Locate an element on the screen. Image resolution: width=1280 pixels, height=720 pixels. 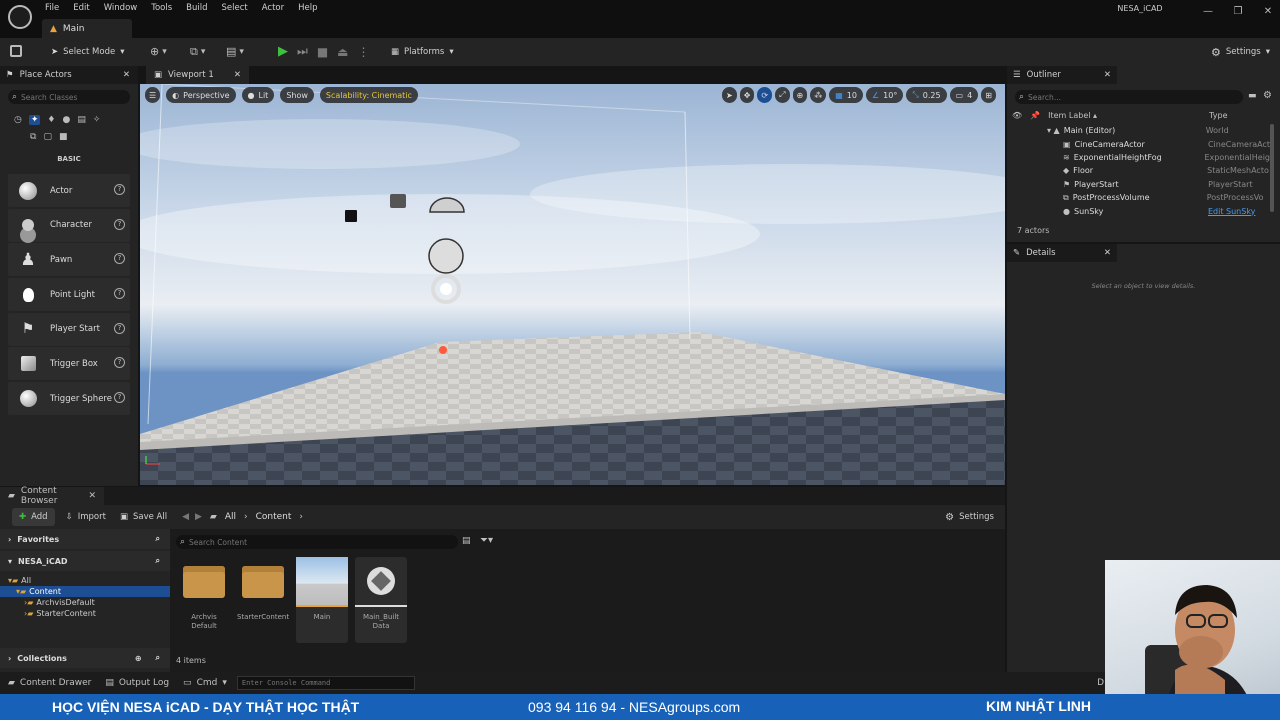
basic-icon: ✦ is located at coordinates (34, 120).